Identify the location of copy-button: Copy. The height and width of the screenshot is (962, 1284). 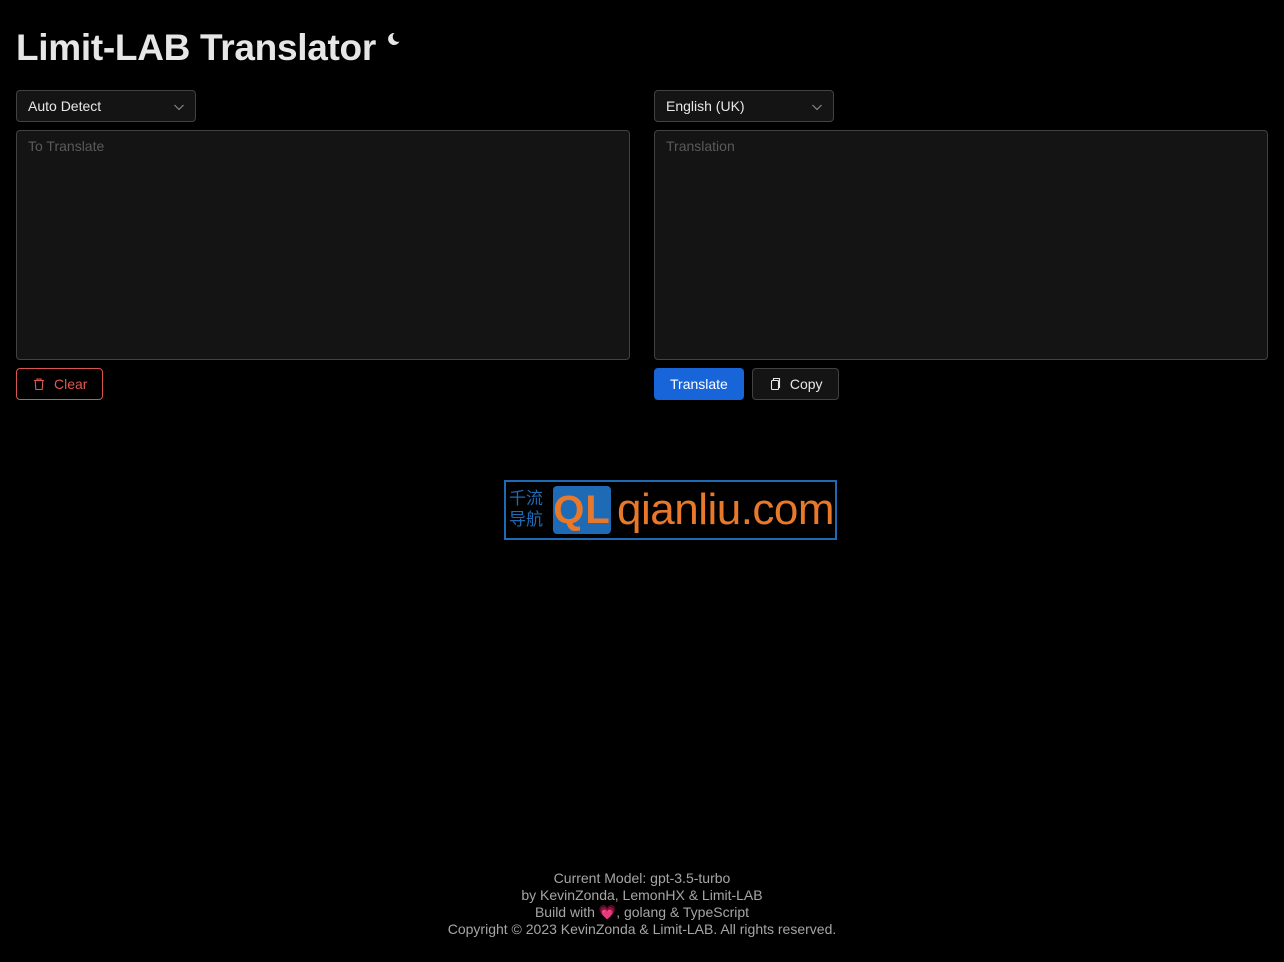
(795, 384).